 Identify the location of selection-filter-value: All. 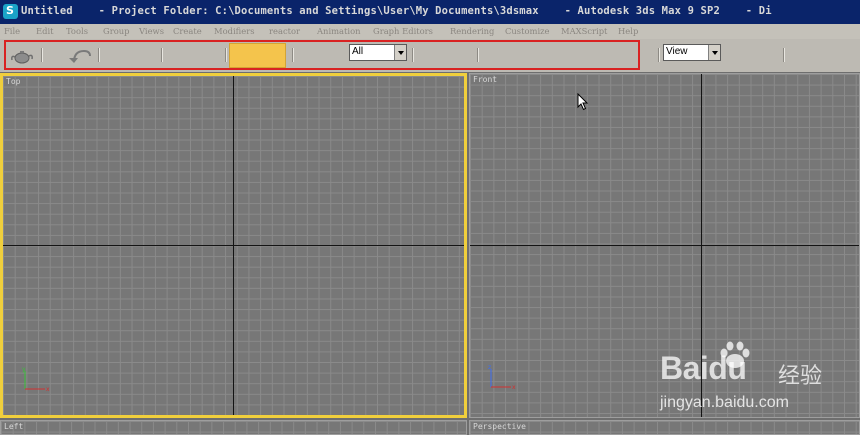
(358, 51).